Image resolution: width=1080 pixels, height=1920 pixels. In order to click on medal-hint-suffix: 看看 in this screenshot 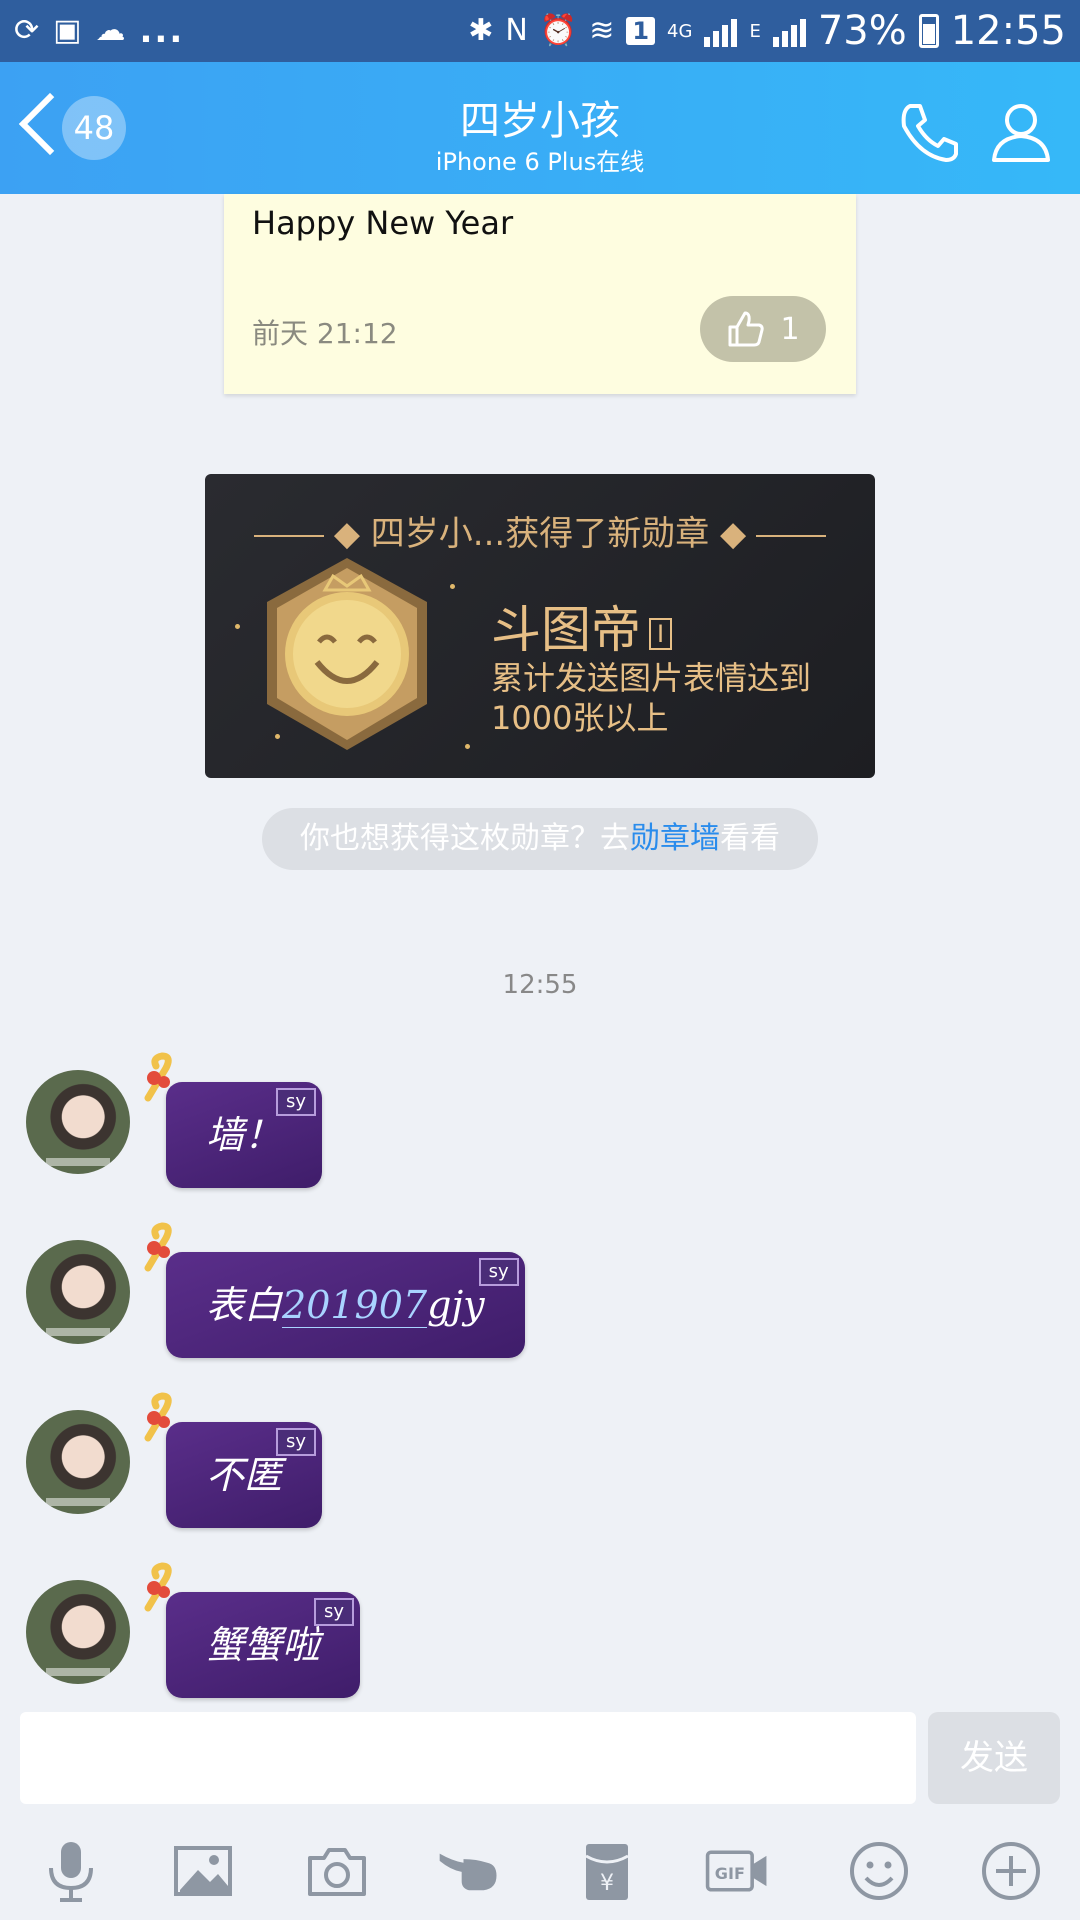, I will do `click(750, 838)`.